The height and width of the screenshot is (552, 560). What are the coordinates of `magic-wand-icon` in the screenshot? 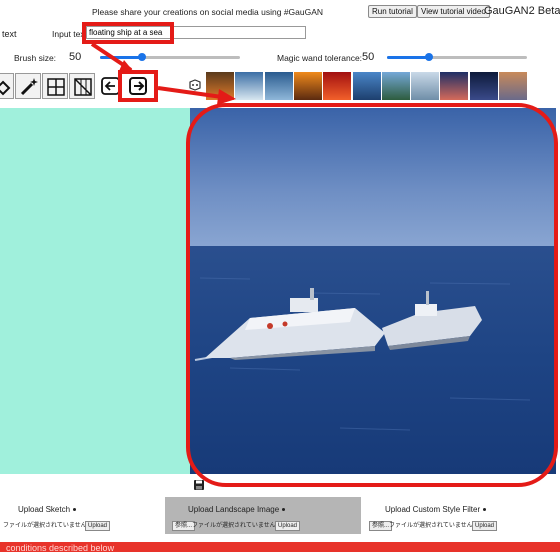 It's located at (29, 87).